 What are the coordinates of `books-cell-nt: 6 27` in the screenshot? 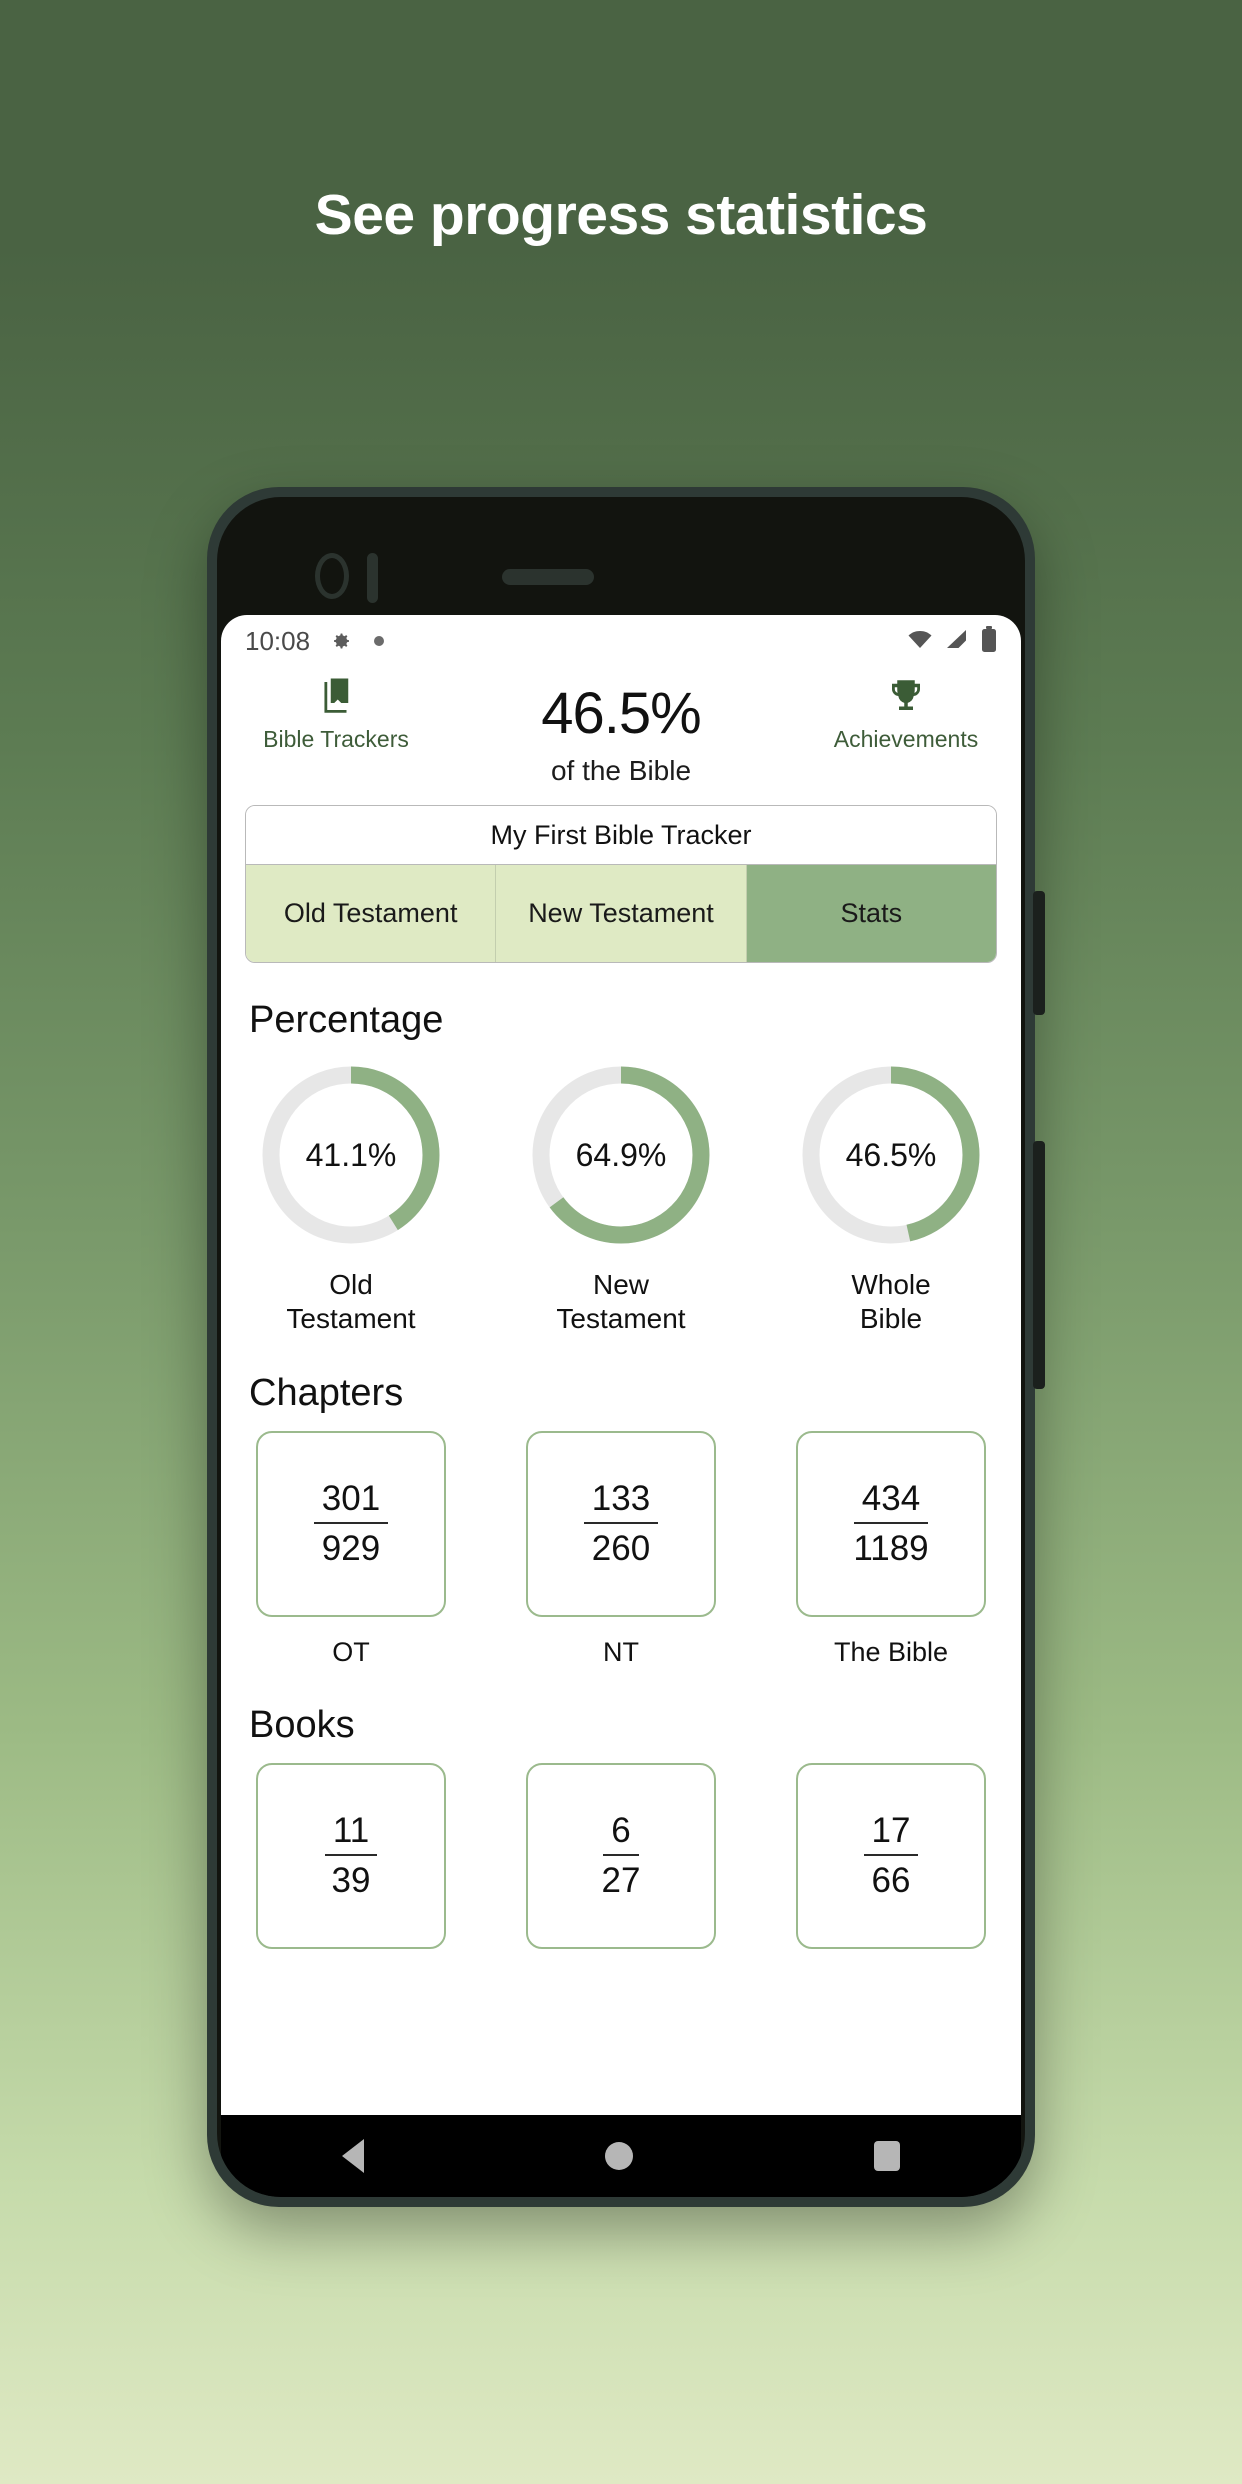 It's located at (621, 1856).